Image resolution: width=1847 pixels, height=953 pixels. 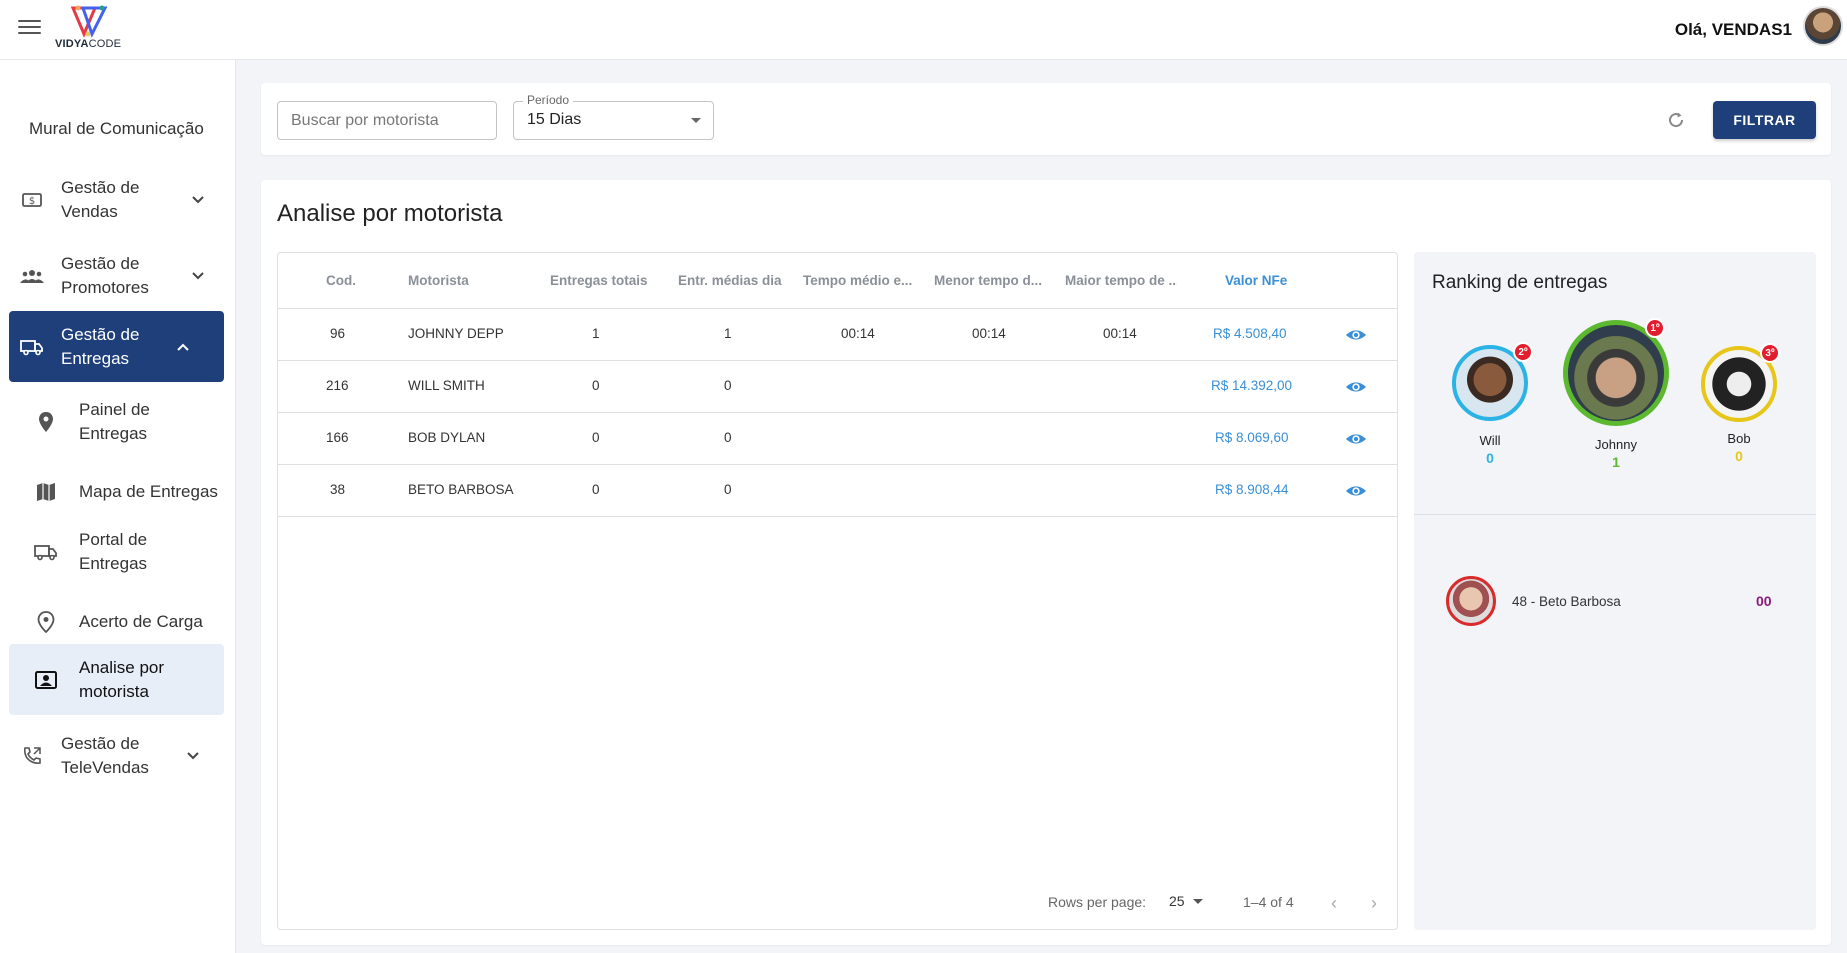 What do you see at coordinates (837, 903) in the screenshot?
I see `pagination: Rows per page: 25 1–4 of 4 ‹ ›` at bounding box center [837, 903].